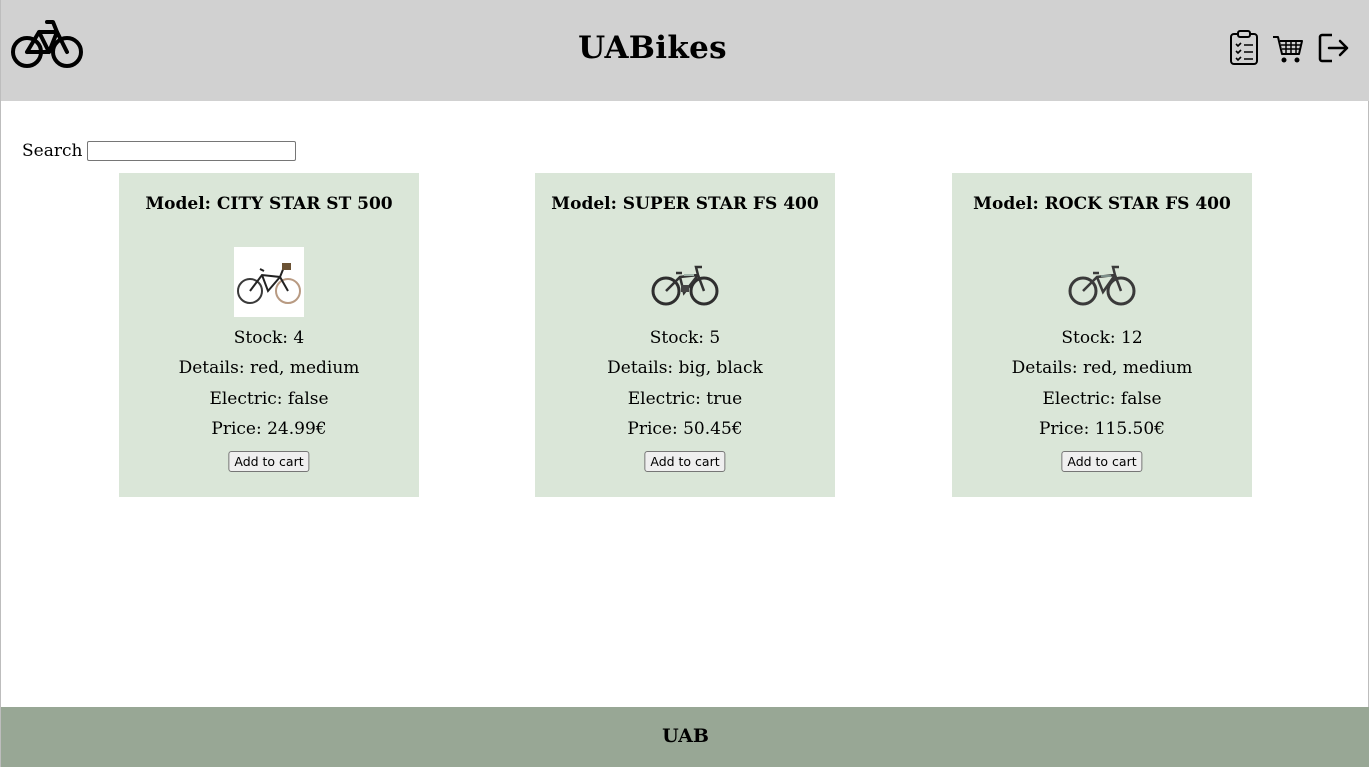 This screenshot has width=1369, height=767. I want to click on product-details: Details: big, black, so click(685, 368).